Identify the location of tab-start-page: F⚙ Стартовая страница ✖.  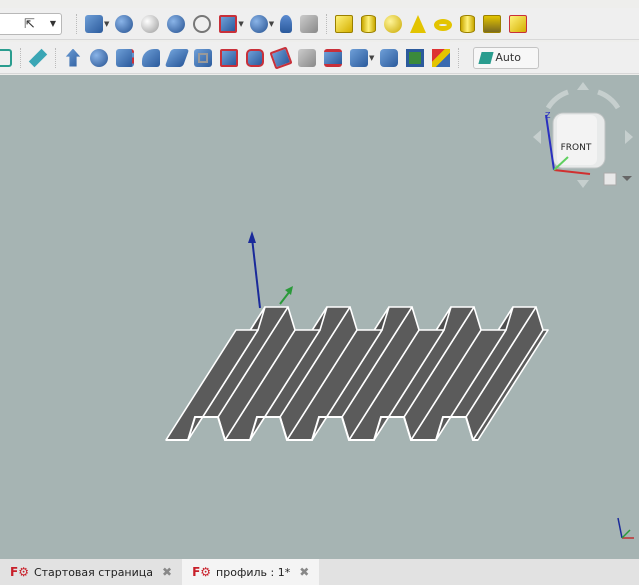
(91, 572).